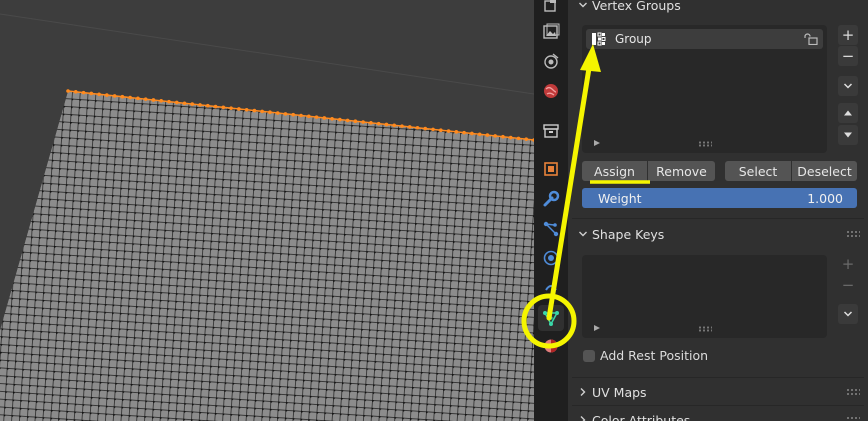 This screenshot has height=421, width=868. I want to click on tab-view-layer, so click(551, 61).